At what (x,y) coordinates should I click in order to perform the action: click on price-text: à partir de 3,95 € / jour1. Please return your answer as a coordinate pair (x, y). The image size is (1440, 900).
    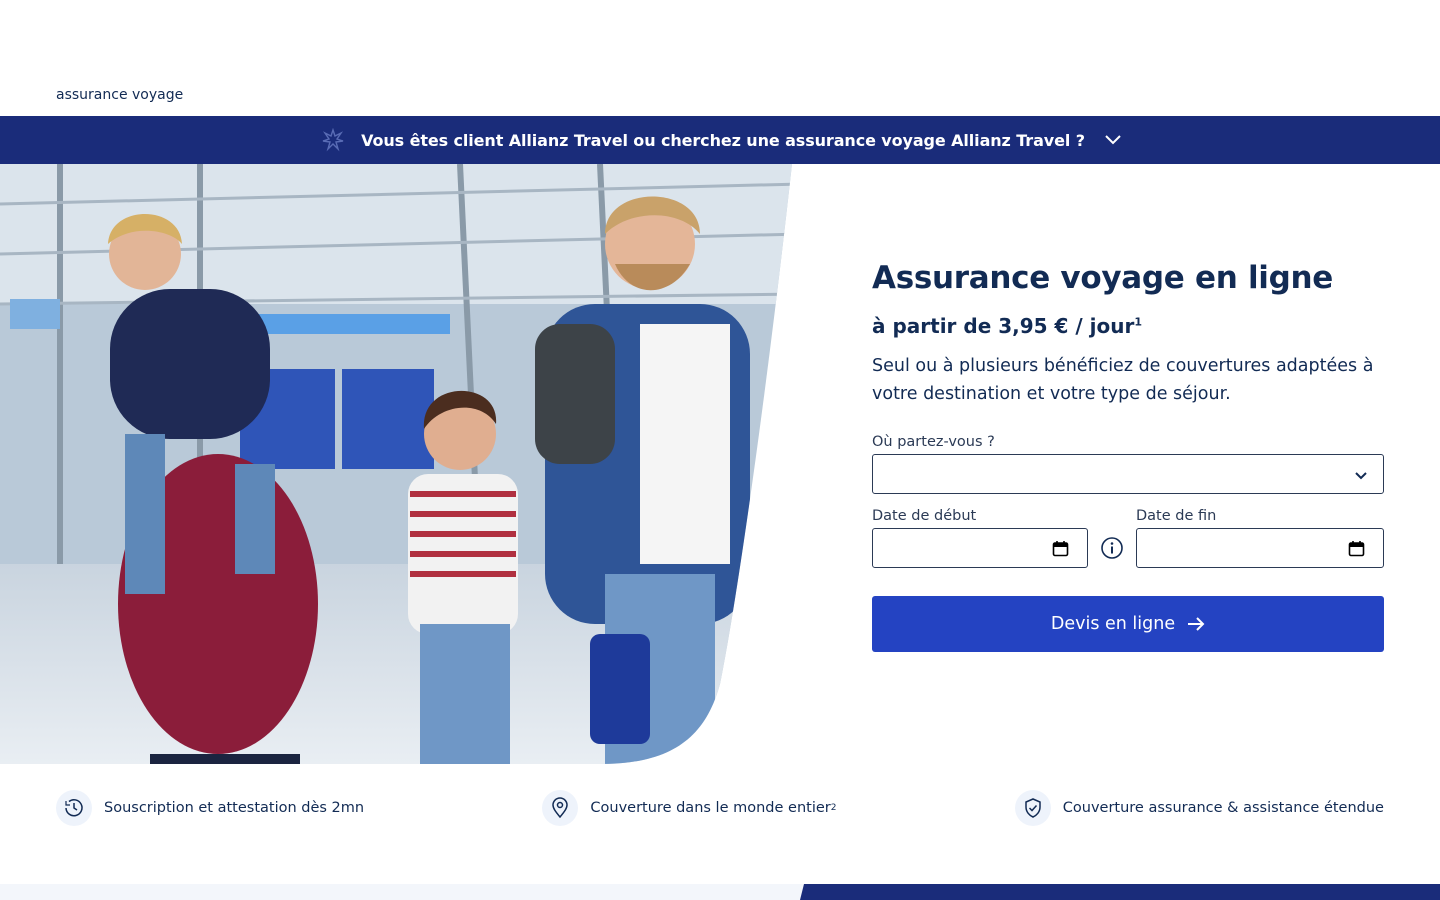
    Looking at the image, I should click on (1128, 326).